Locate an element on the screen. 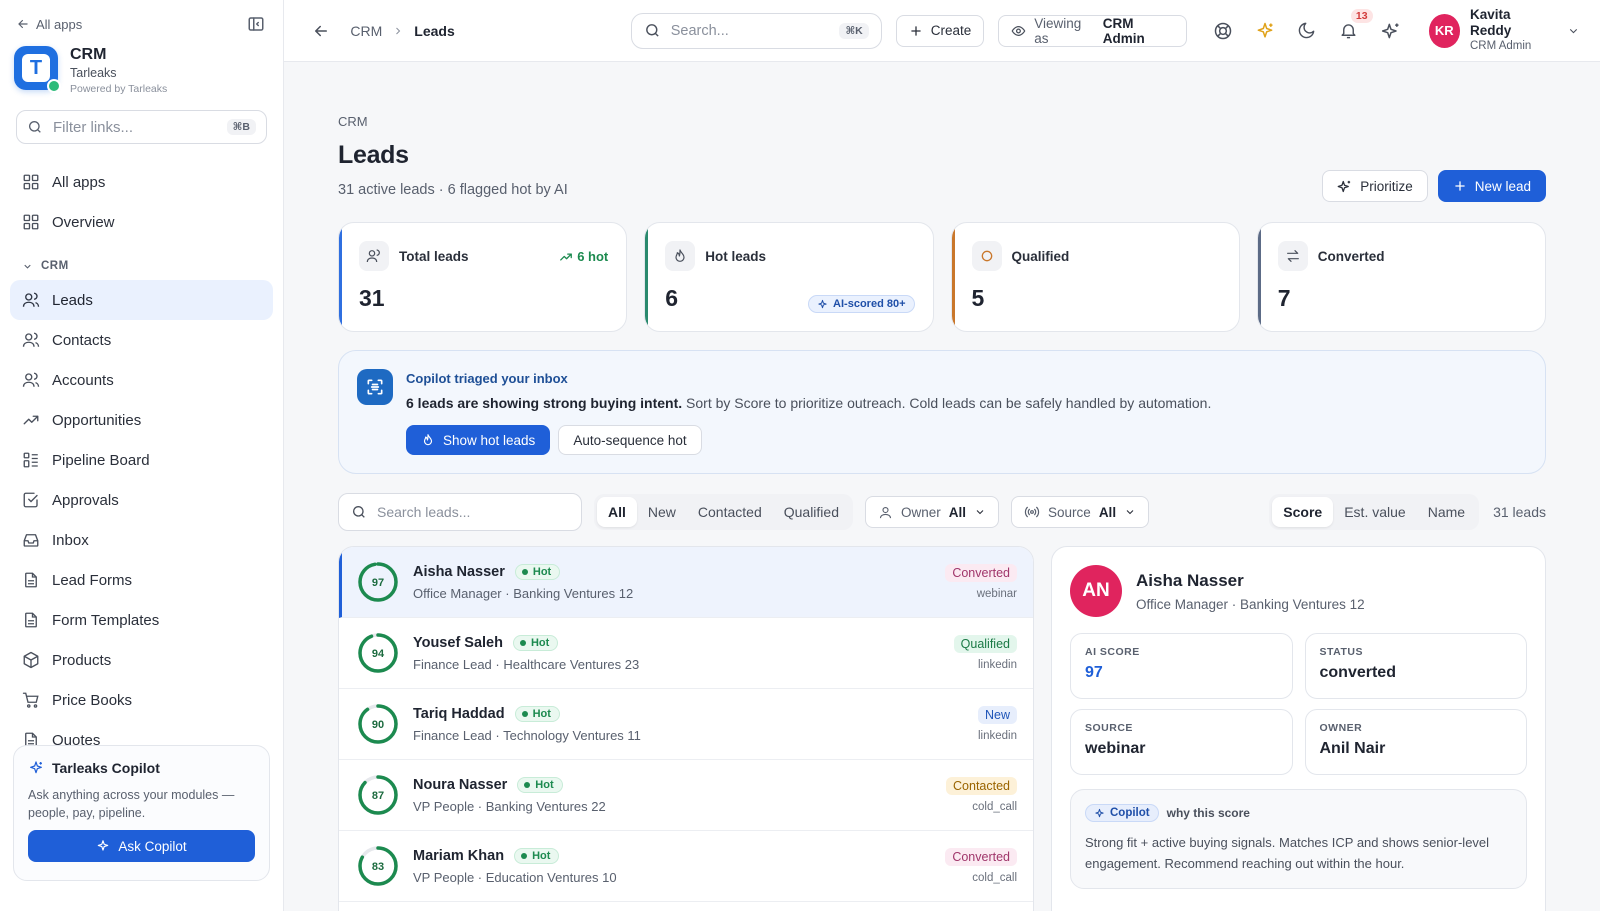  new-lead-button: New lead is located at coordinates (1491, 186).